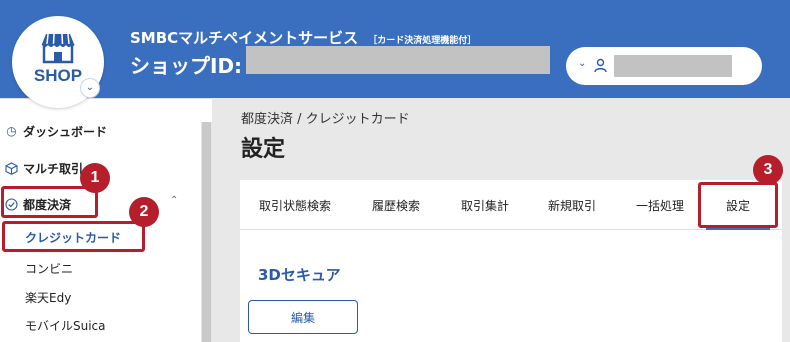 The image size is (790, 342). What do you see at coordinates (660, 205) in the screenshot?
I see `tab-batch-processing: 一括処理` at bounding box center [660, 205].